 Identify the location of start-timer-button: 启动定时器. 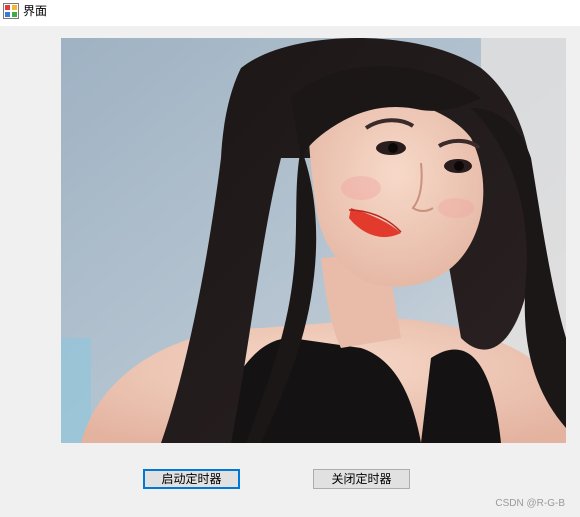
(191, 479).